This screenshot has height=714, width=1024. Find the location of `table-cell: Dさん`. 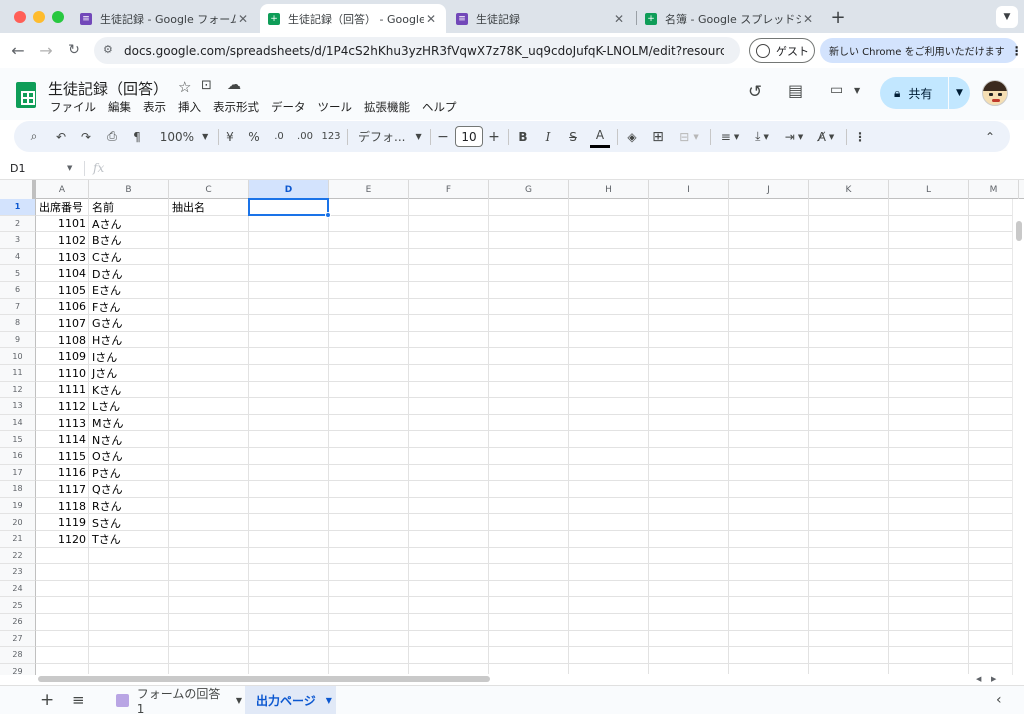

table-cell: Dさん is located at coordinates (129, 273).